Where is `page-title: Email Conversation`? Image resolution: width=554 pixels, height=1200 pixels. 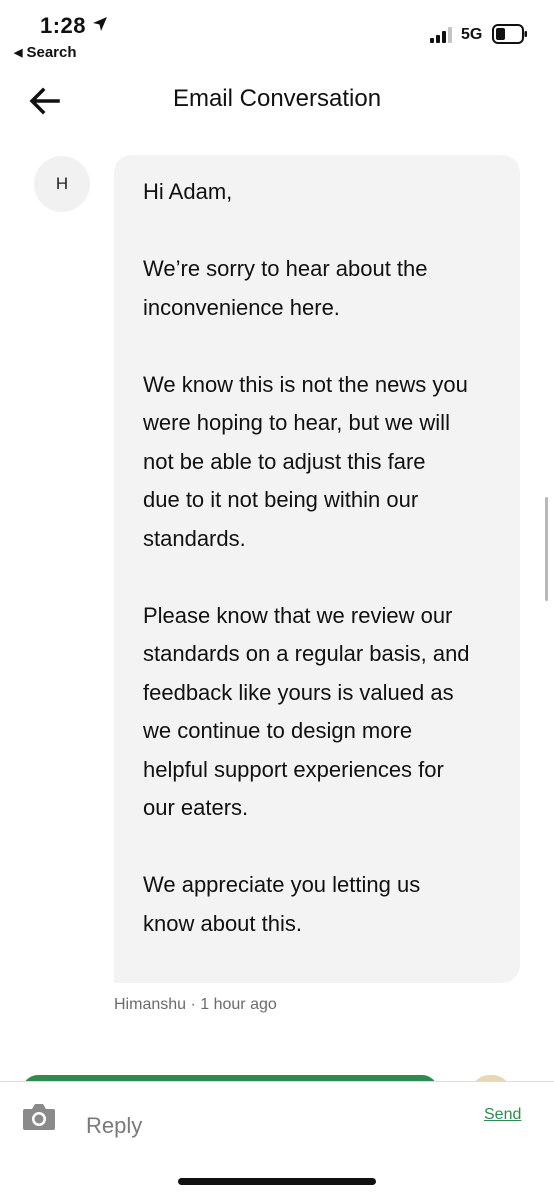
page-title: Email Conversation is located at coordinates (277, 98).